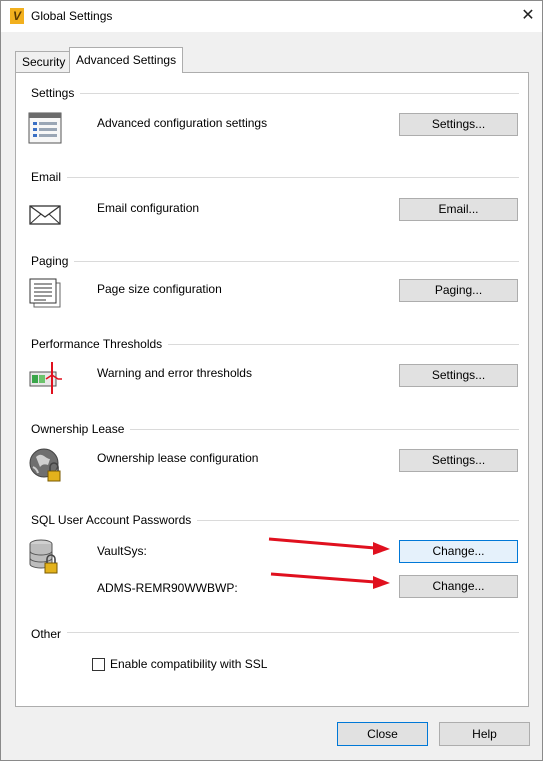 The height and width of the screenshot is (761, 543). Describe the element at coordinates (484, 734) in the screenshot. I see `help-button: Help` at that location.